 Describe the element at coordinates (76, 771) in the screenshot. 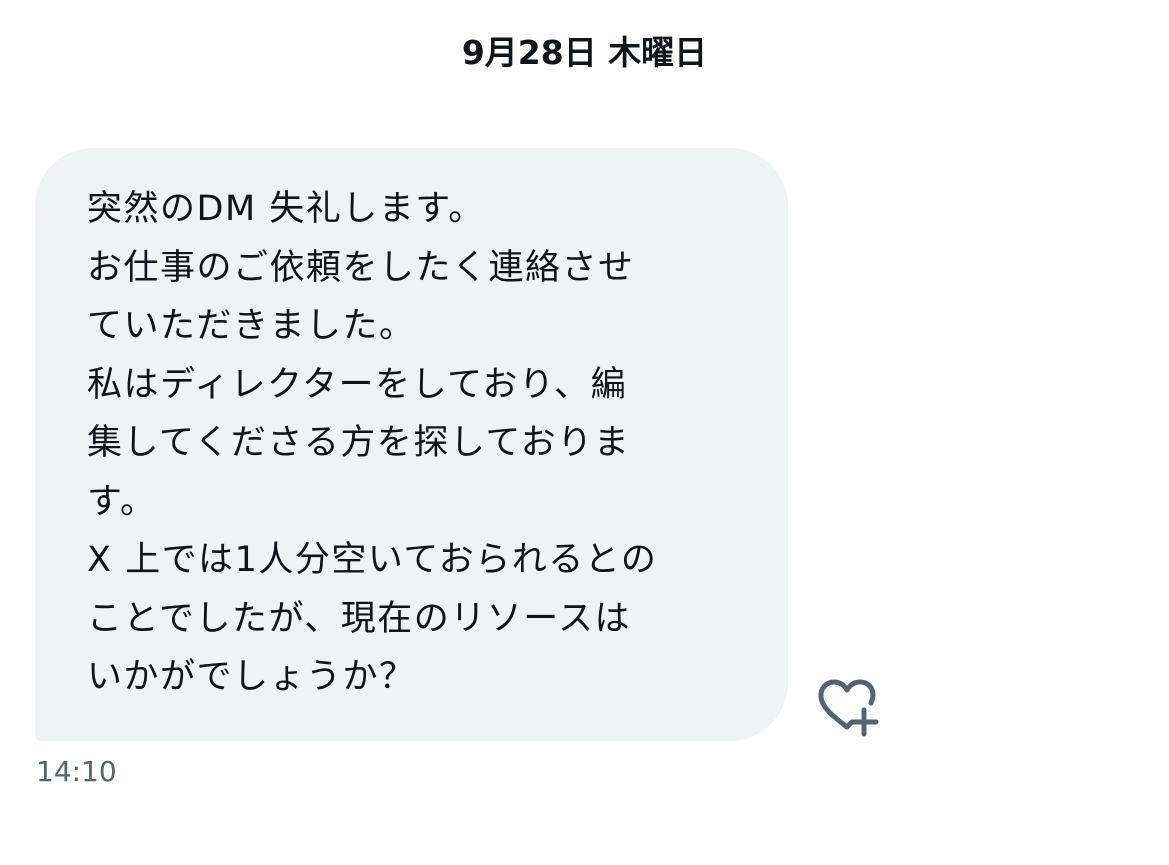

I see `message-timestamp: 14:10` at that location.